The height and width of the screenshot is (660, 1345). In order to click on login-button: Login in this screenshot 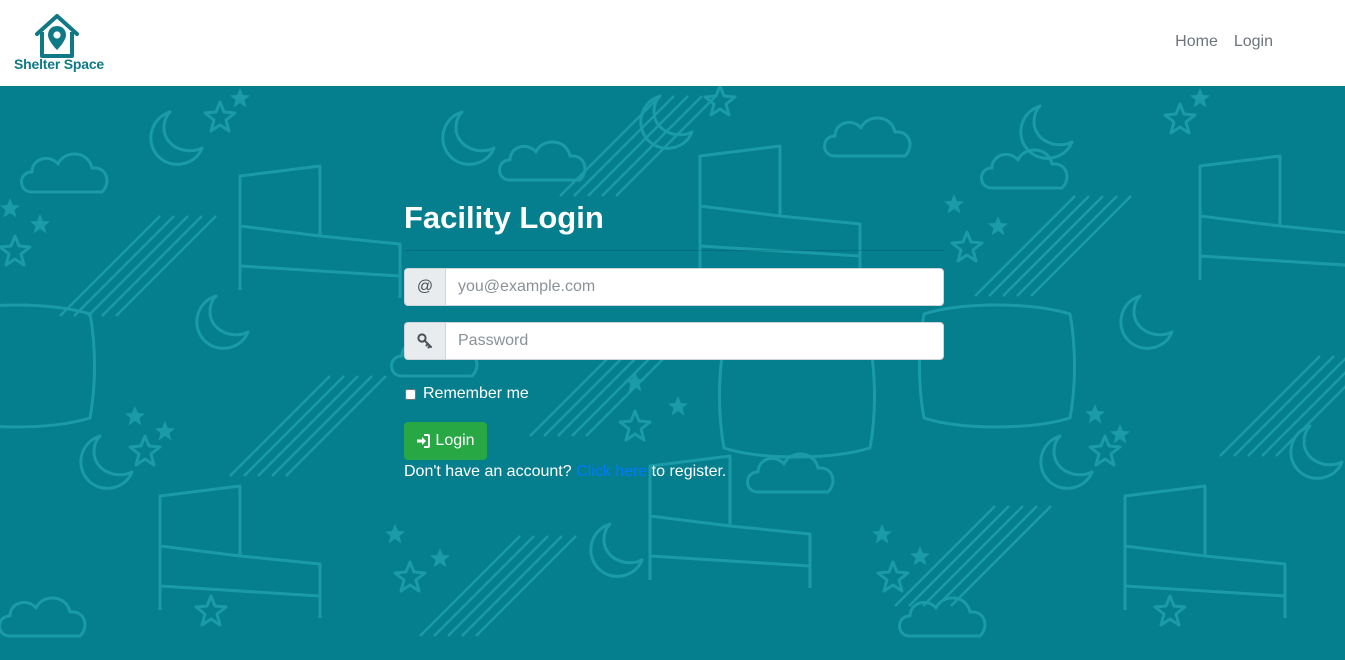, I will do `click(445, 441)`.